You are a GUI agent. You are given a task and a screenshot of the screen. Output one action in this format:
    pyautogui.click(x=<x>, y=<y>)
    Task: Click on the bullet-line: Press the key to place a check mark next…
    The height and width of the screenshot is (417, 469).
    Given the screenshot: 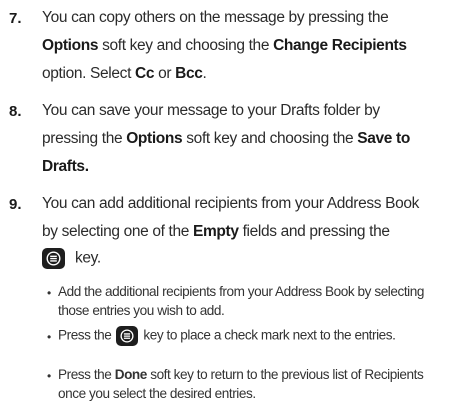 What is the action you would take?
    pyautogui.click(x=227, y=336)
    